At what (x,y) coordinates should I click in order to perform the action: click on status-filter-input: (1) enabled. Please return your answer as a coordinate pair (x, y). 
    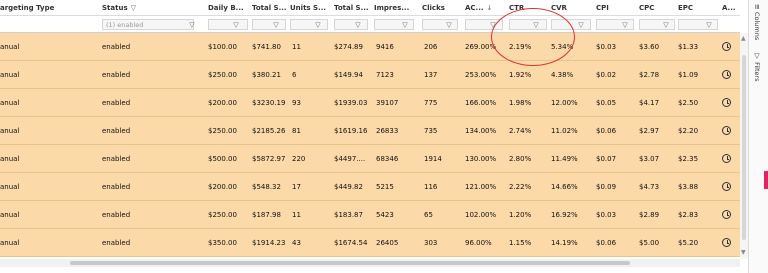
    Looking at the image, I should click on (148, 24).